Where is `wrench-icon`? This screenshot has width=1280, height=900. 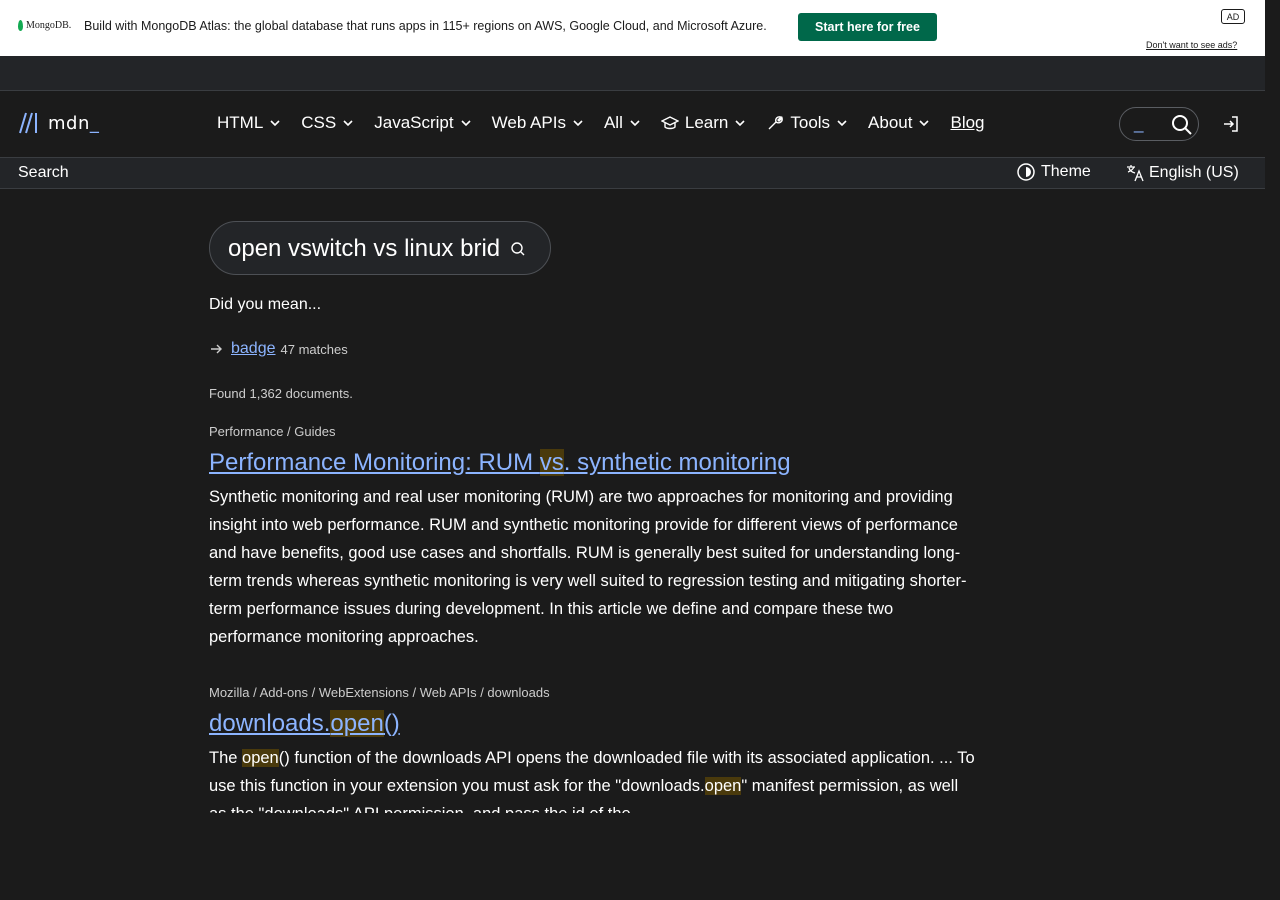 wrench-icon is located at coordinates (776, 123).